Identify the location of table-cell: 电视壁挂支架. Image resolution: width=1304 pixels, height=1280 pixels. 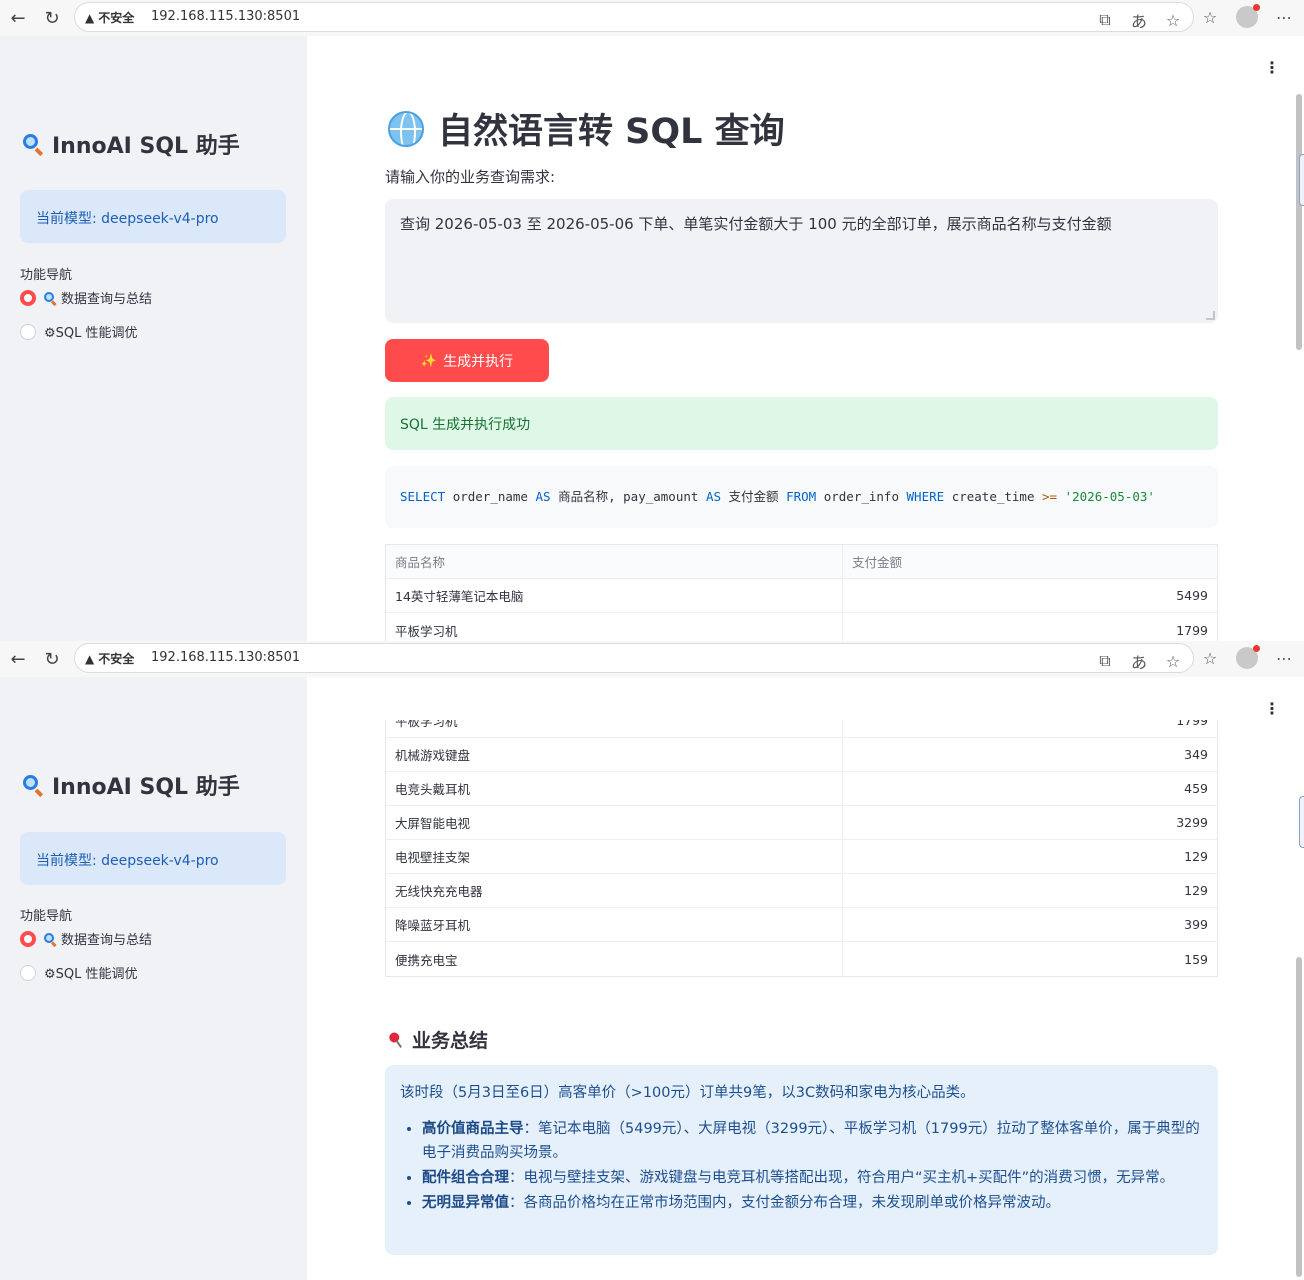
(614, 856).